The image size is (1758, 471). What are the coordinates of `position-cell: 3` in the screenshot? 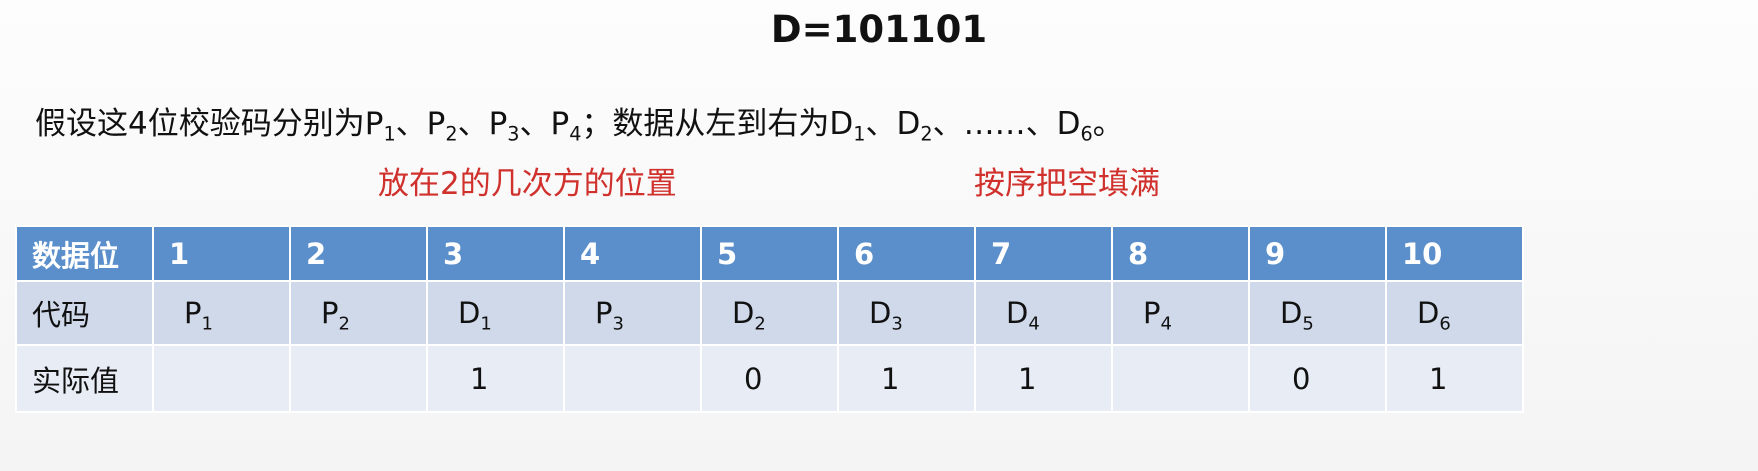 It's located at (495, 253).